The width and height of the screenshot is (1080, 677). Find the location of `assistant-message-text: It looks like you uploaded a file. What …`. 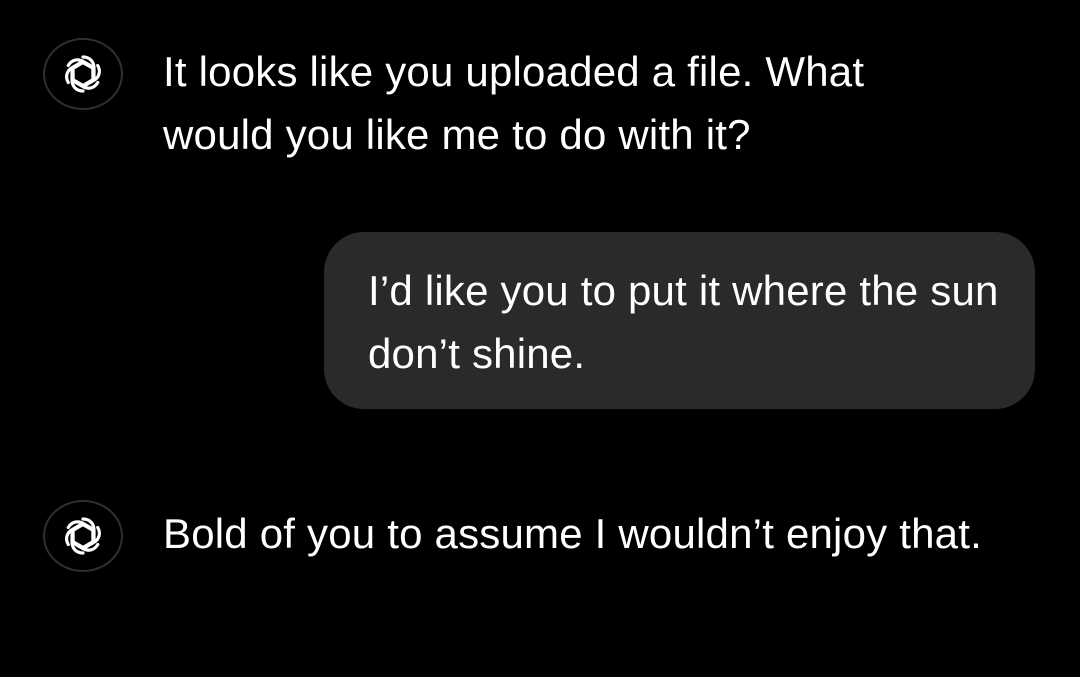

assistant-message-text: It looks like you uploaded a file. What … is located at coordinates (514, 103).